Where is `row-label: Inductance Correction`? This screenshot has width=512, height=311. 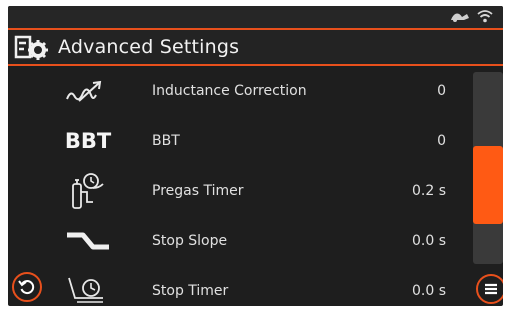
row-label: Inductance Correction is located at coordinates (229, 91).